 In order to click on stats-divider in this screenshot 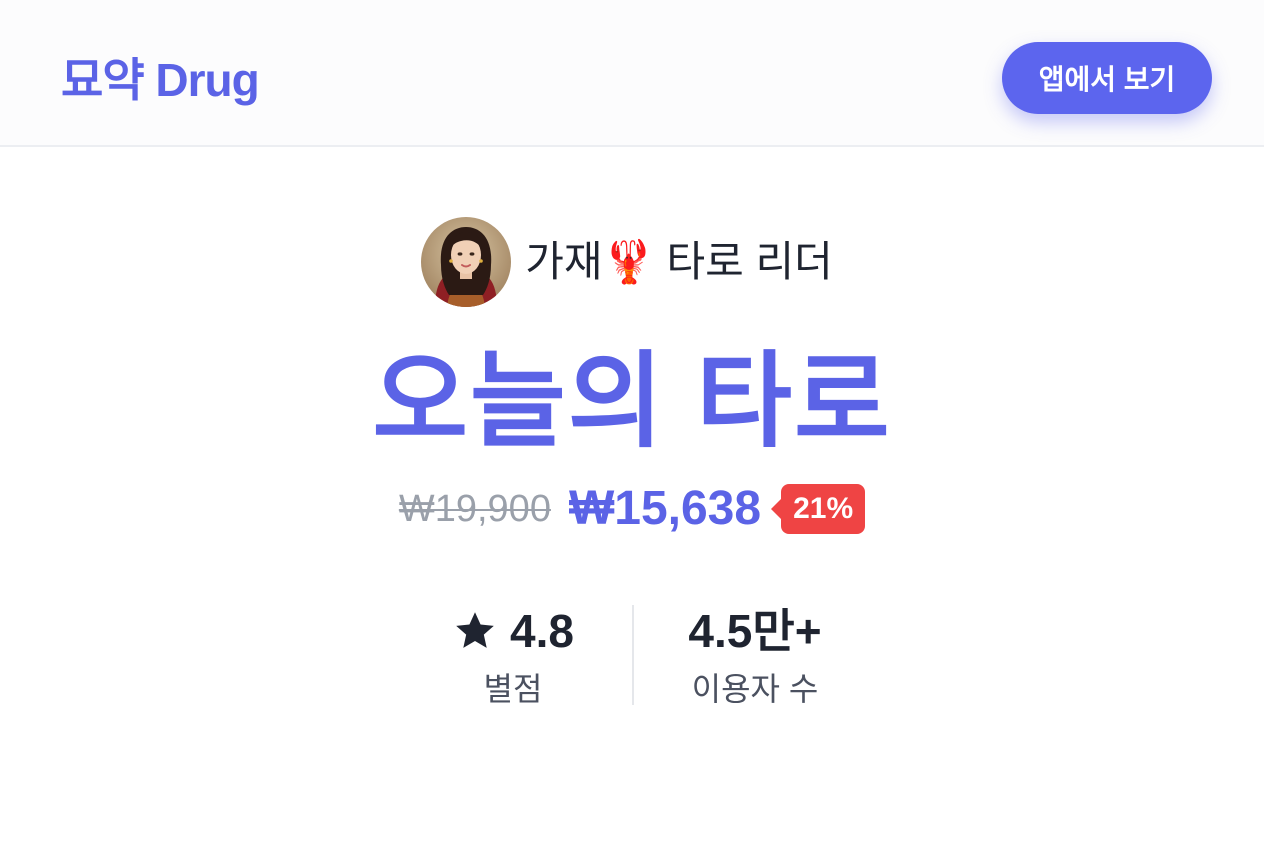, I will do `click(633, 655)`.